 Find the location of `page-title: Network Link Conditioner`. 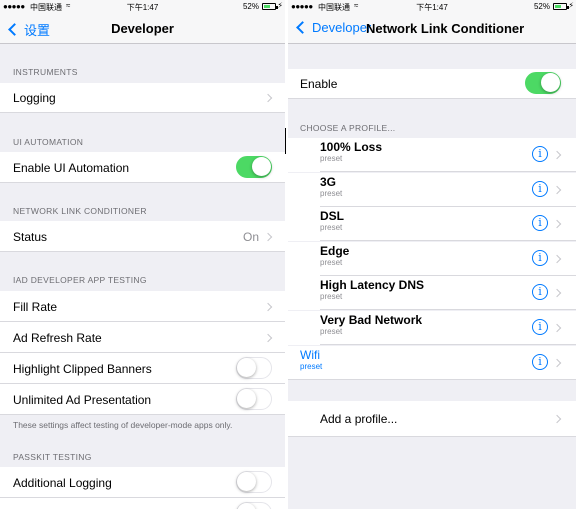

page-title: Network Link Conditioner is located at coordinates (445, 28).